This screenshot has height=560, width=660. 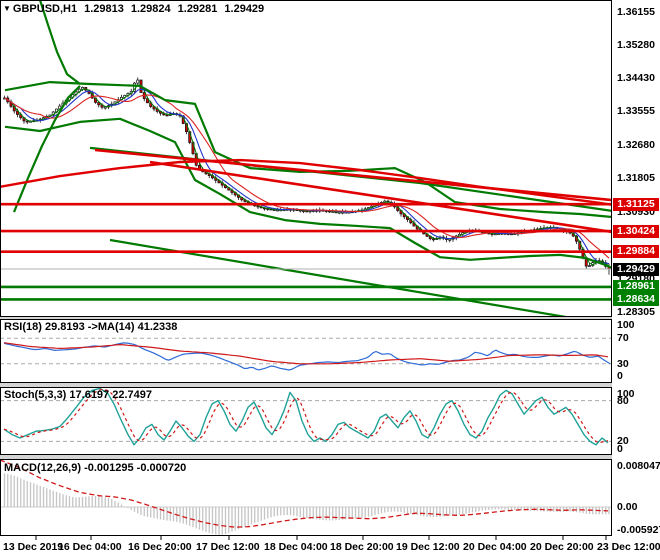 I want to click on macd-indicator-label: MACD(12,26,9) -0.001295 -0.000720, so click(x=95, y=468).